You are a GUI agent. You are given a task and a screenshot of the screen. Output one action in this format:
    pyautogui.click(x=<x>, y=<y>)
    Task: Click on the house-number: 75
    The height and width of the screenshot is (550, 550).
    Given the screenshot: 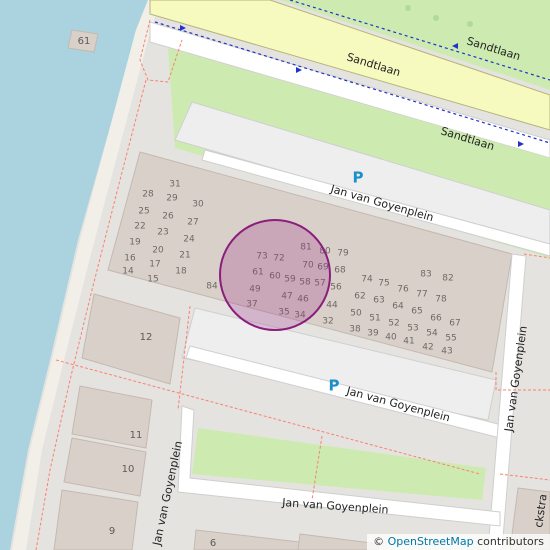 What is the action you would take?
    pyautogui.click(x=383, y=284)
    